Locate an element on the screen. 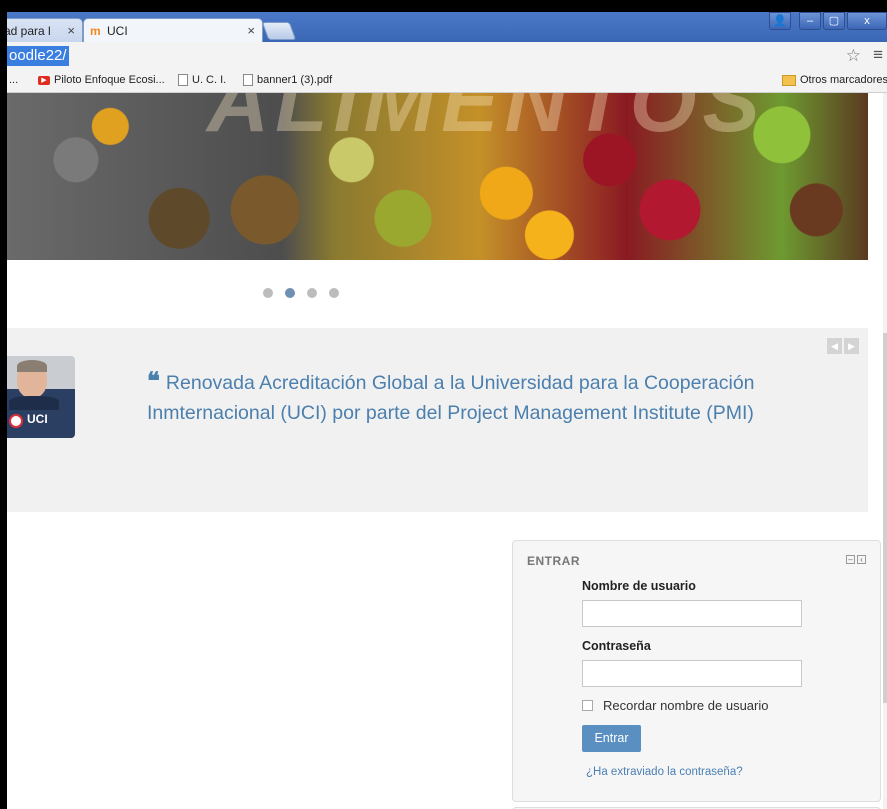 The width and height of the screenshot is (887, 809). uci-badge-icon is located at coordinates (16, 421).